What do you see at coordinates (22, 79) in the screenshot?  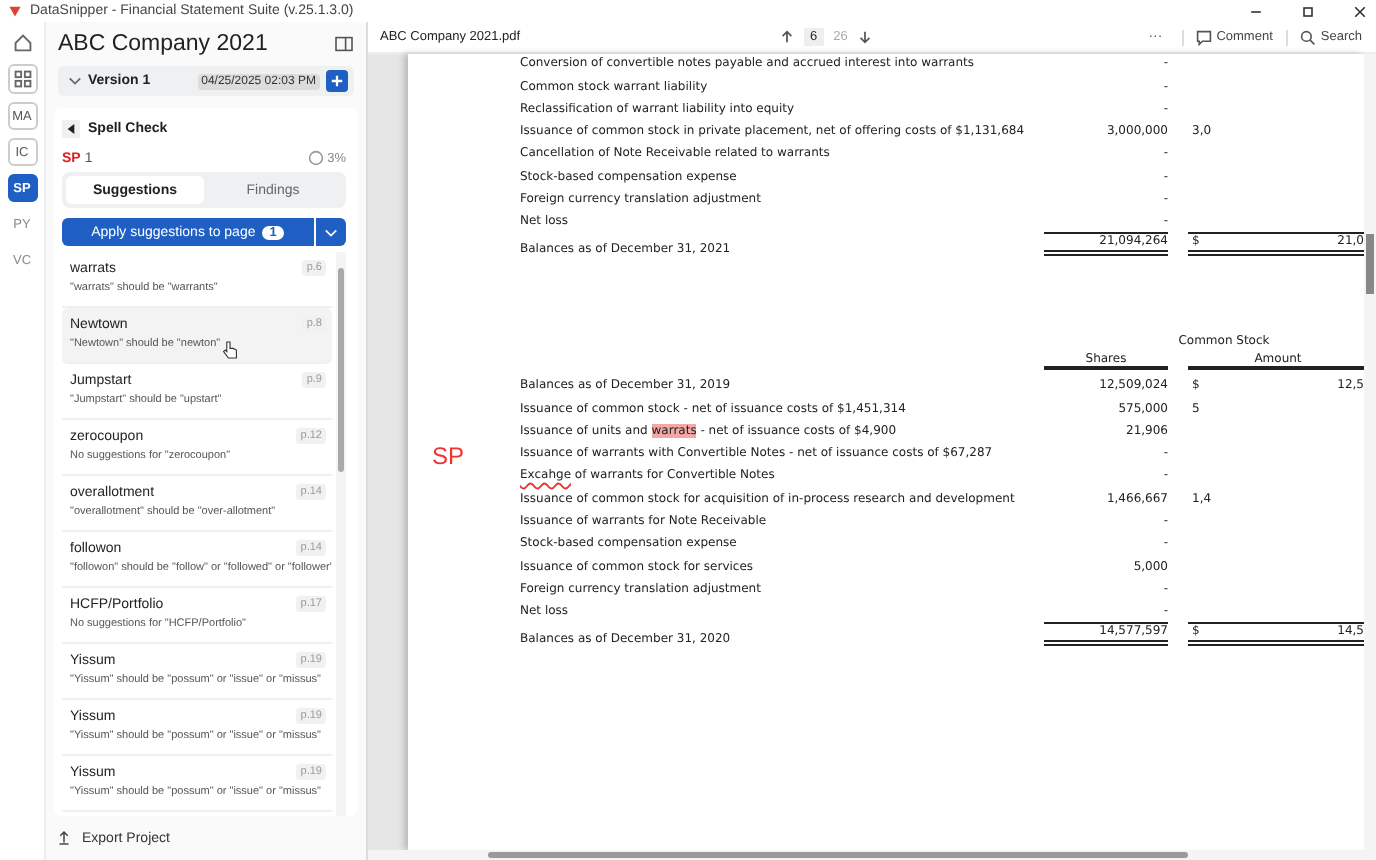 I see `grid-icon` at bounding box center [22, 79].